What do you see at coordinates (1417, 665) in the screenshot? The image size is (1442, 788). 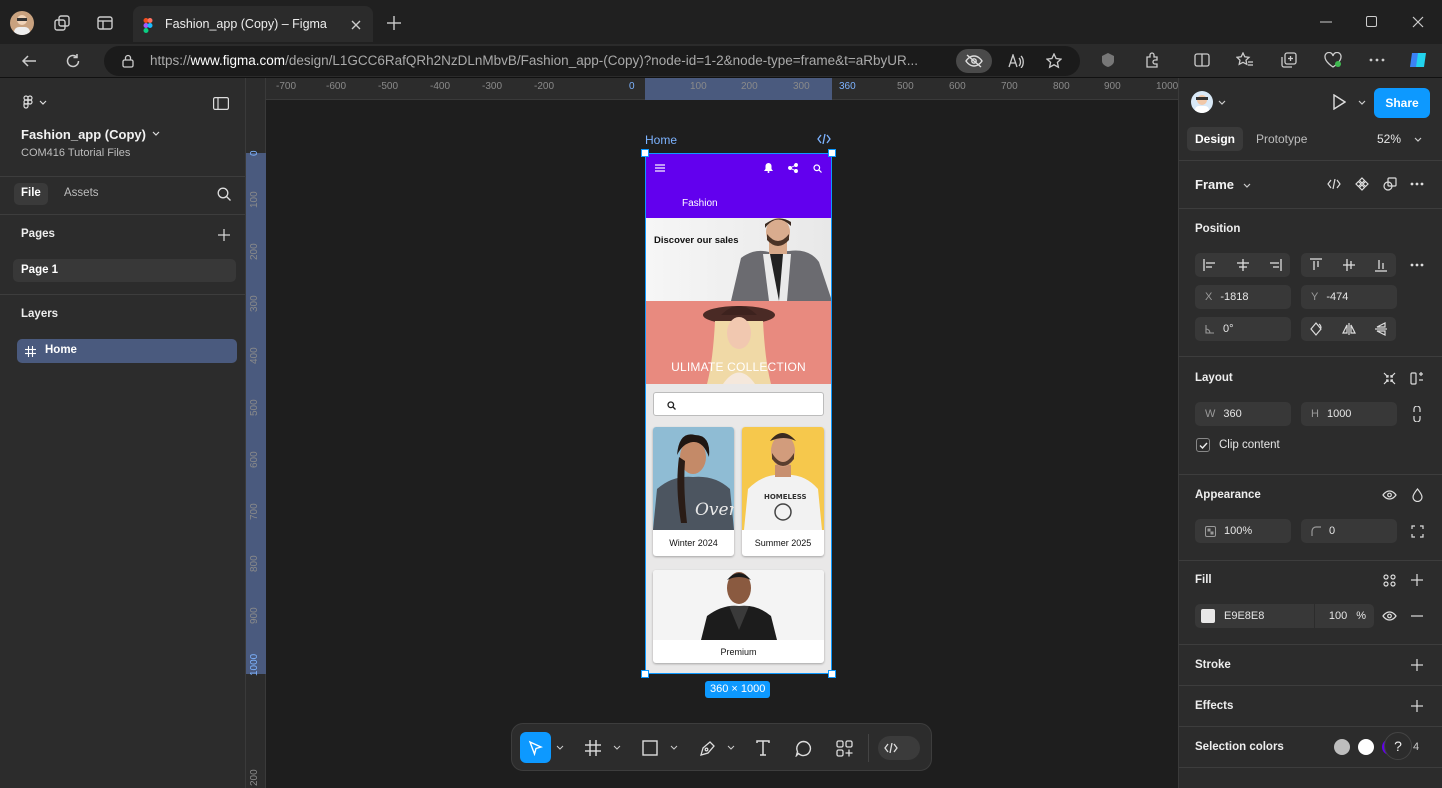 I see `add-stroke-icon` at bounding box center [1417, 665].